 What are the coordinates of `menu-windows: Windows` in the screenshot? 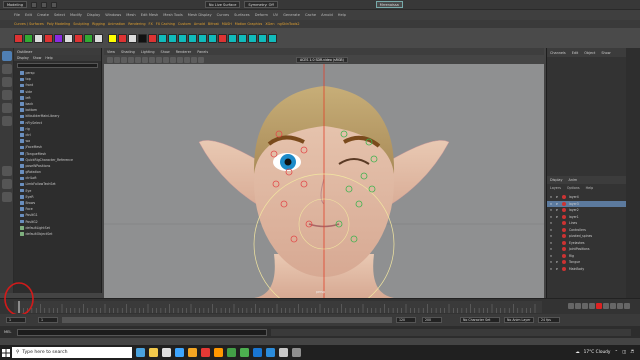 It's located at (113, 15).